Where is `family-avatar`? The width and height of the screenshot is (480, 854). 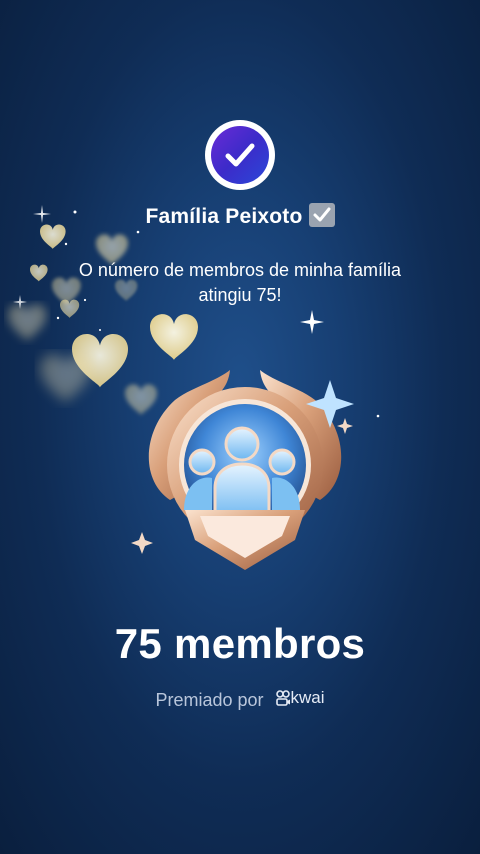 family-avatar is located at coordinates (240, 155).